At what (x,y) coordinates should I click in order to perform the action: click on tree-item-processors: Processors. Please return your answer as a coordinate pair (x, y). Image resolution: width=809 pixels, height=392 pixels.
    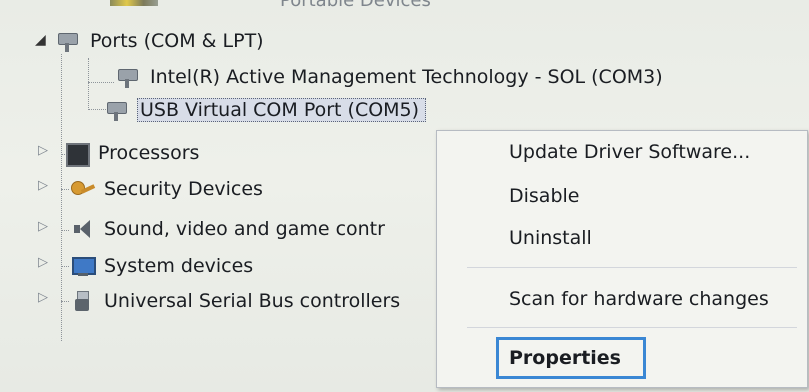
    Looking at the image, I should click on (130, 153).